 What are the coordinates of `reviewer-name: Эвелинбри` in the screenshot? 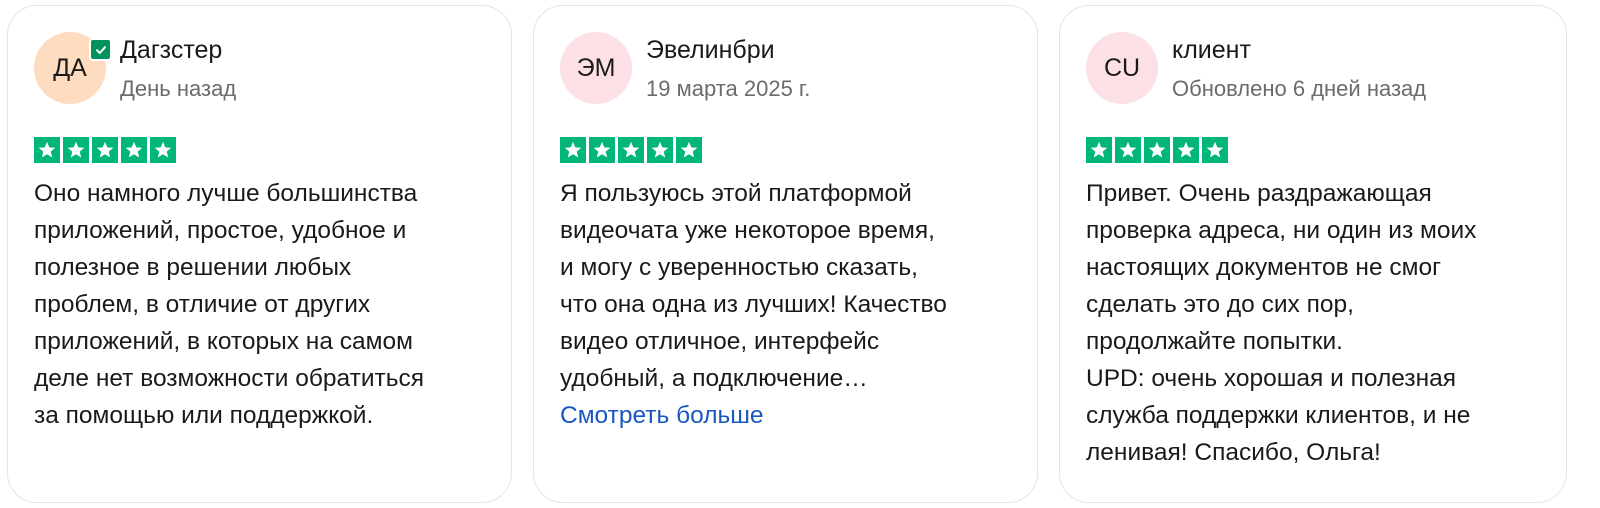 It's located at (728, 50).